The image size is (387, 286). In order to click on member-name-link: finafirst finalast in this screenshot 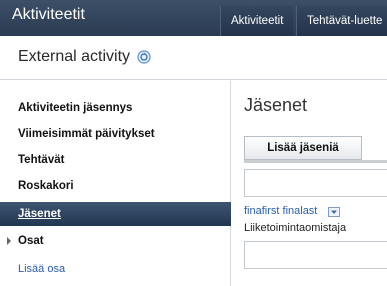, I will do `click(280, 211)`.